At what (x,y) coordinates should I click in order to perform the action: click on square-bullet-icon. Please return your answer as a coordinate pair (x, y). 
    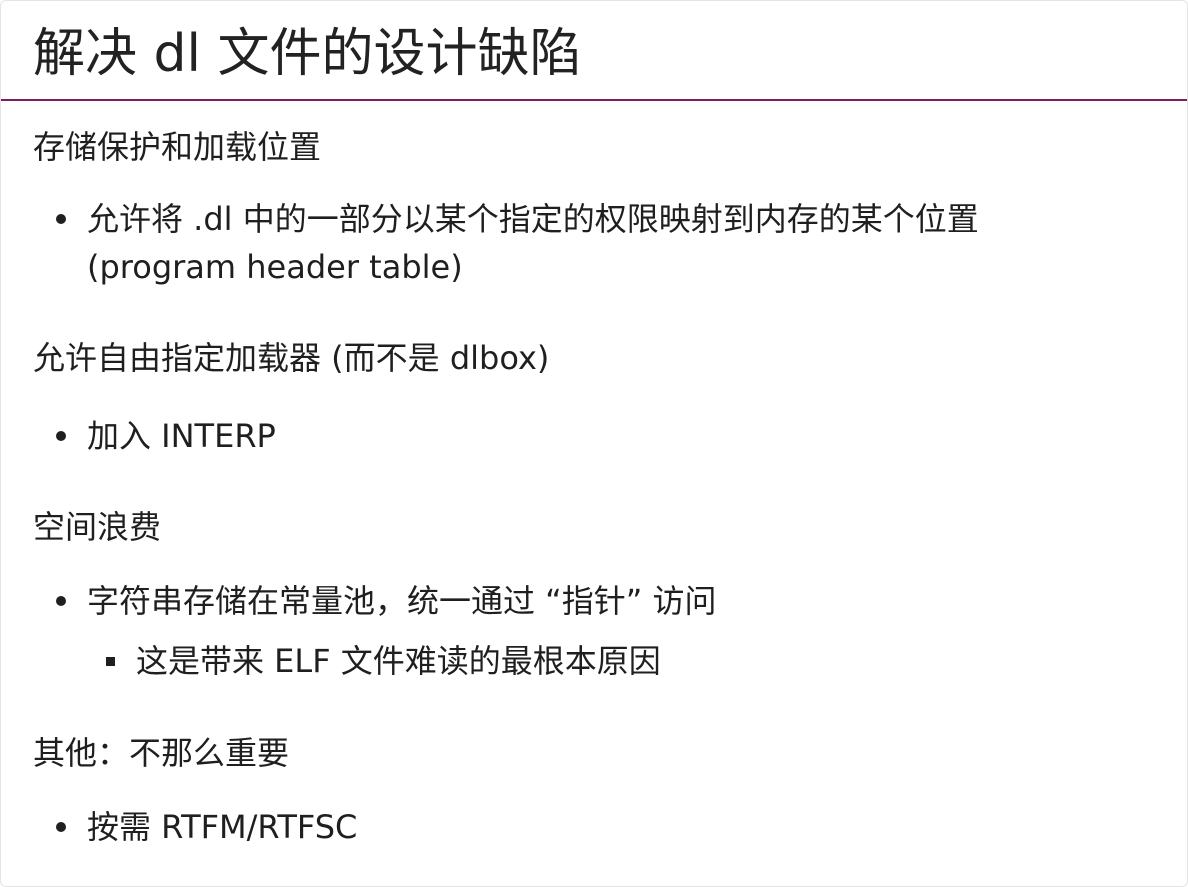
    Looking at the image, I should click on (110, 661).